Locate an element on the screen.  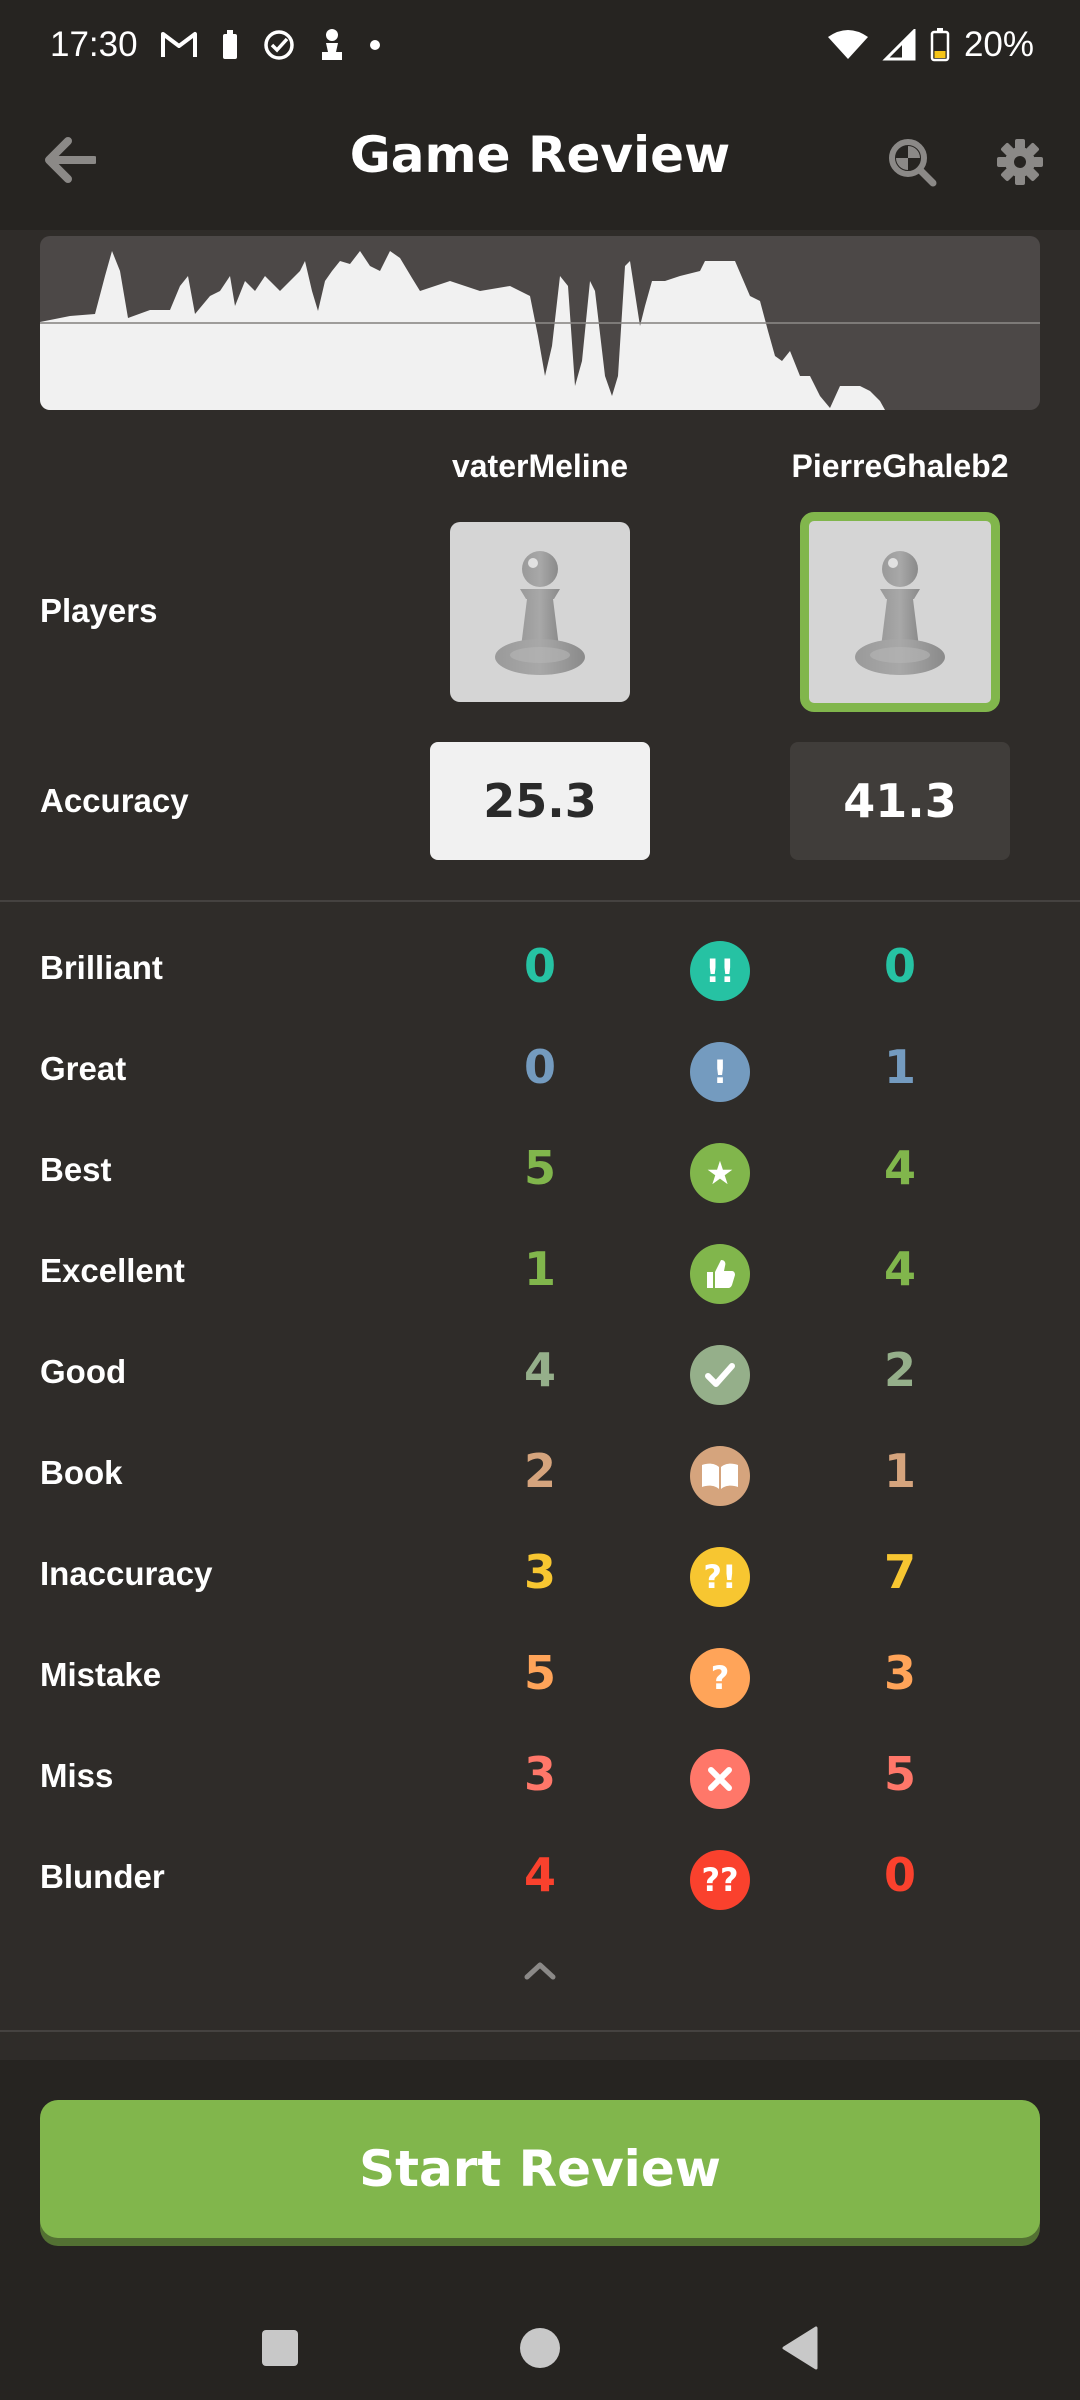
stat-label: Inaccuracy is located at coordinates (126, 1573).